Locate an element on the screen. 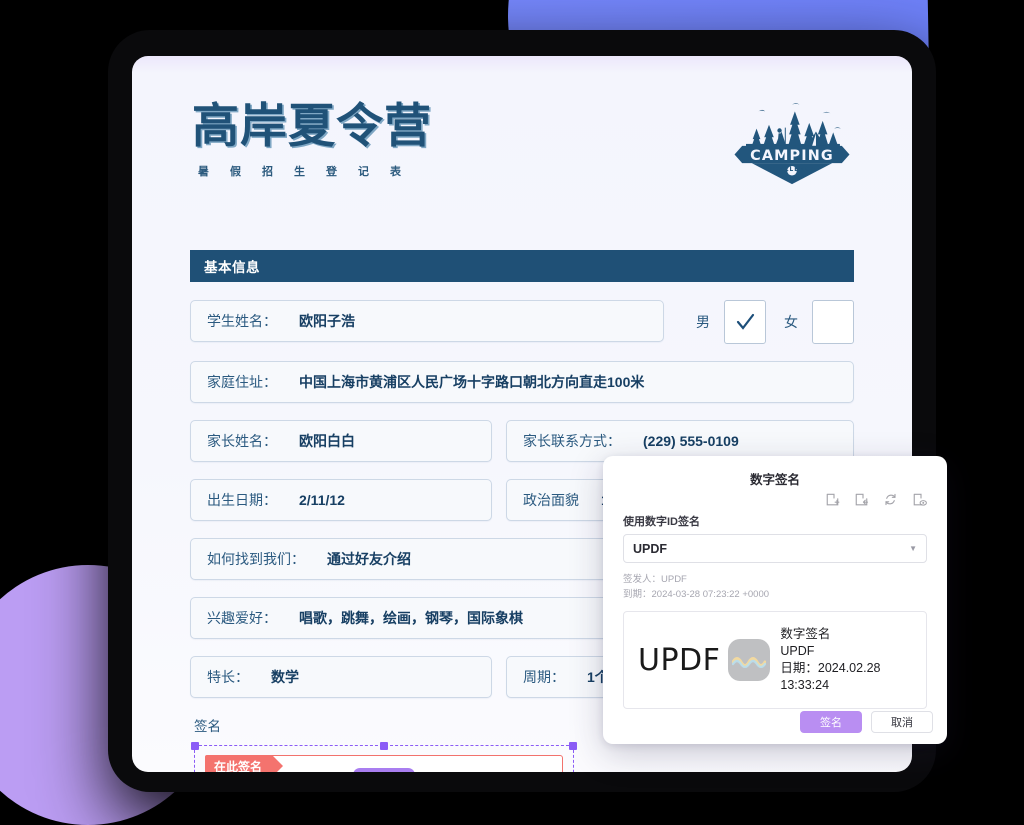 Image resolution: width=1024 pixels, height=825 pixels. field-student-name: 学生姓名： 欧阳子浩 is located at coordinates (427, 321).